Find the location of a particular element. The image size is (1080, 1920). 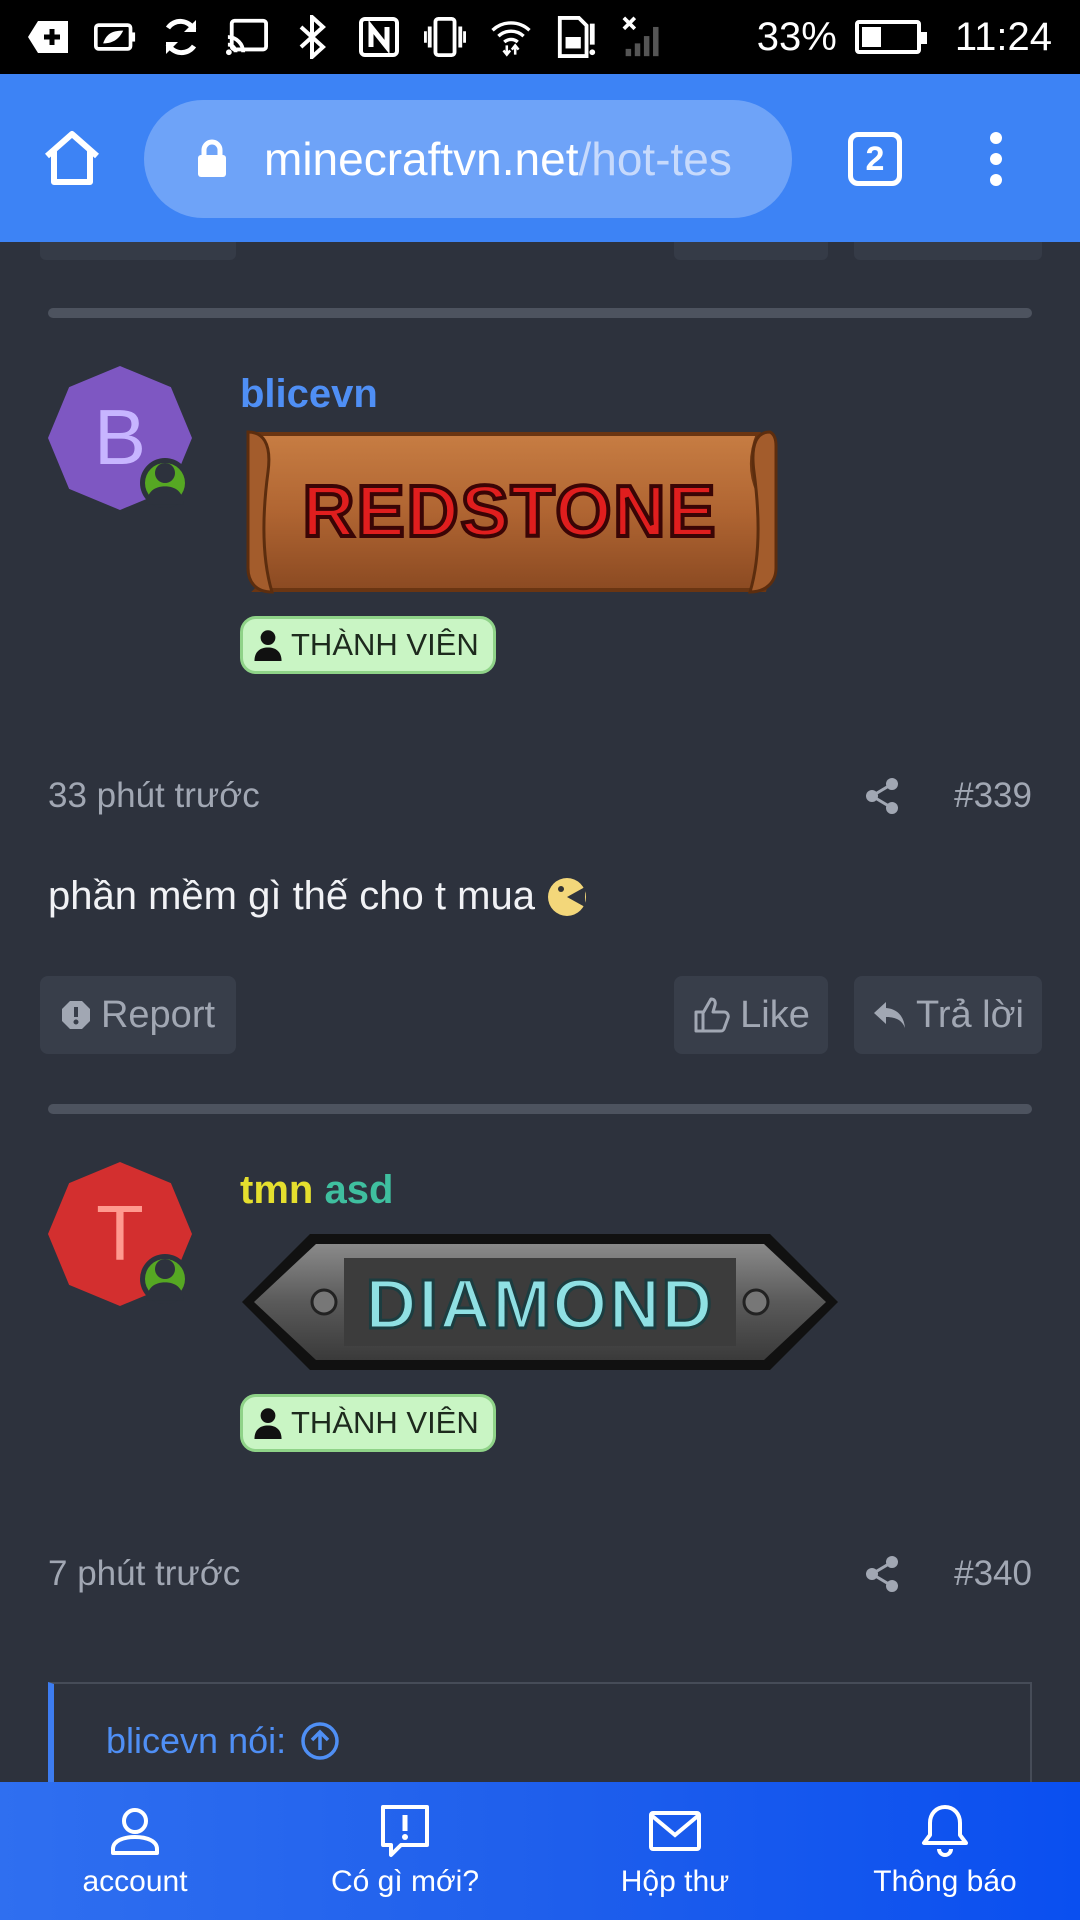

post-time: 7 phút trước is located at coordinates (455, 1574).